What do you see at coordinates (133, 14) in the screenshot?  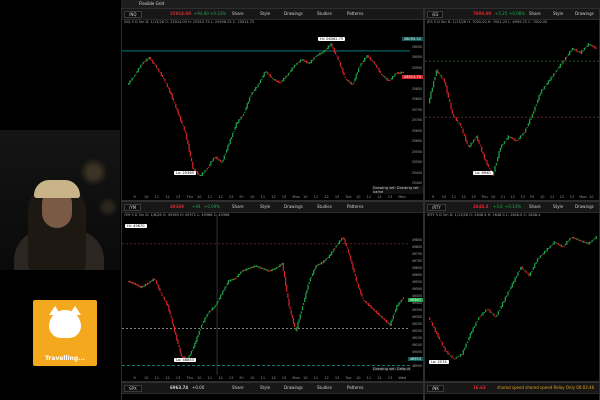 I see `symbol-selector: /NQ` at bounding box center [133, 14].